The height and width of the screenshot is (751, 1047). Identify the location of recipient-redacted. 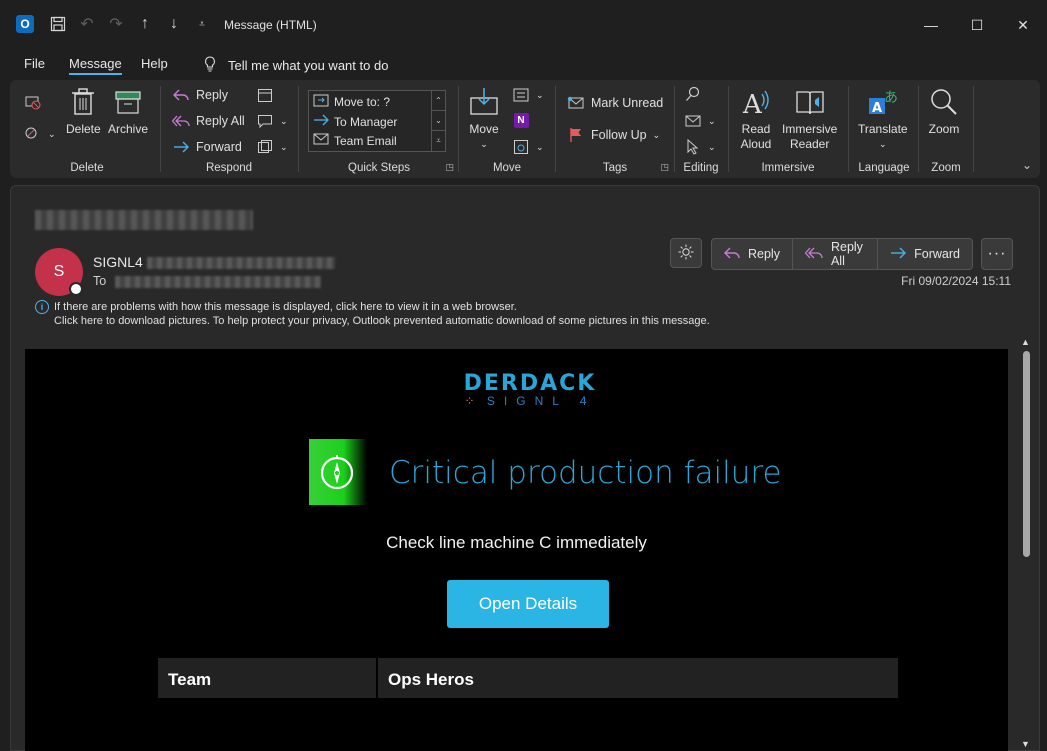
(218, 282).